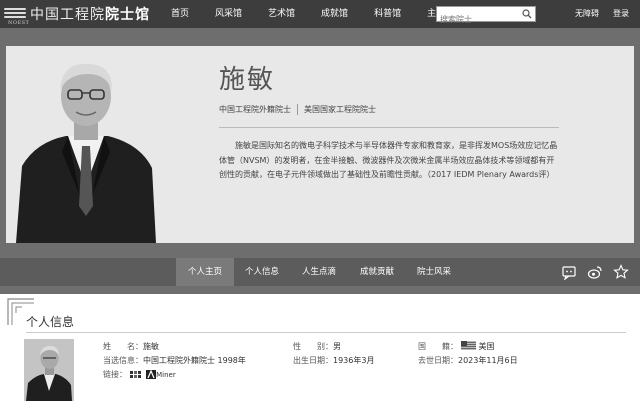  Describe the element at coordinates (90, 15) in the screenshot. I see `logo-title: 中国工程院院士馆` at that location.